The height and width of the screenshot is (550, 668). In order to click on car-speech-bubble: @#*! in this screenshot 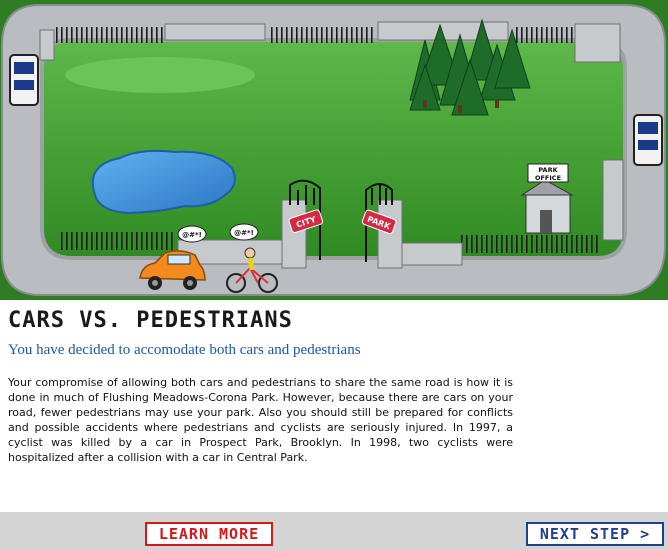, I will do `click(192, 234)`.